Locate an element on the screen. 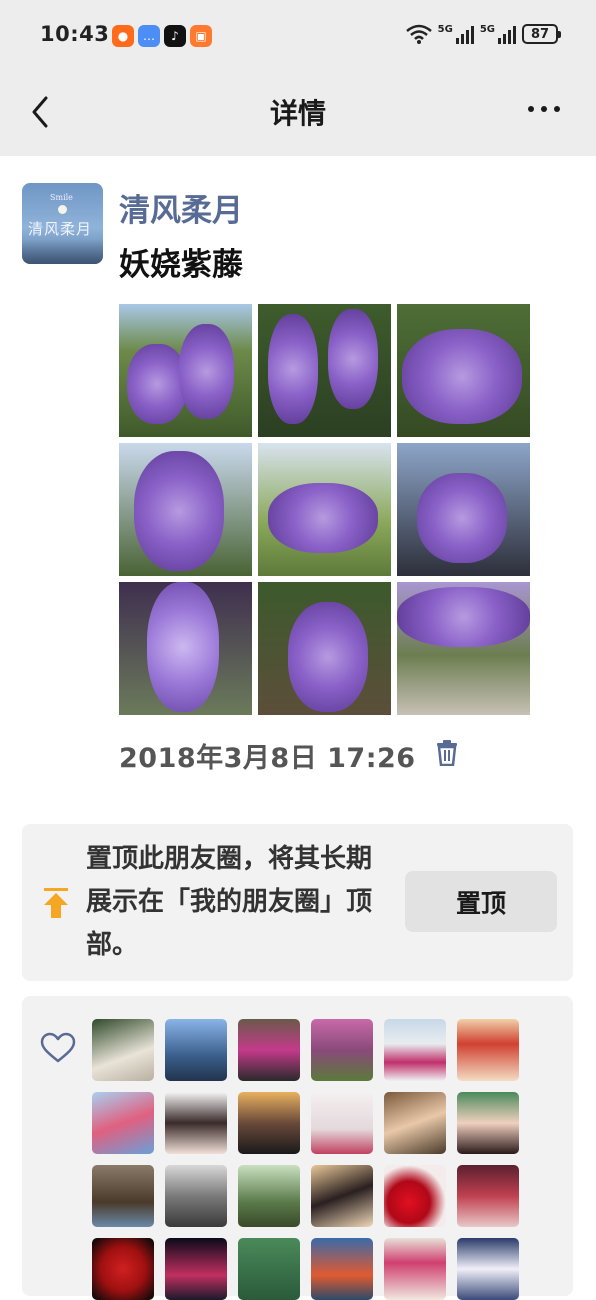 The height and width of the screenshot is (1300, 596). battery-level: 87 is located at coordinates (540, 34).